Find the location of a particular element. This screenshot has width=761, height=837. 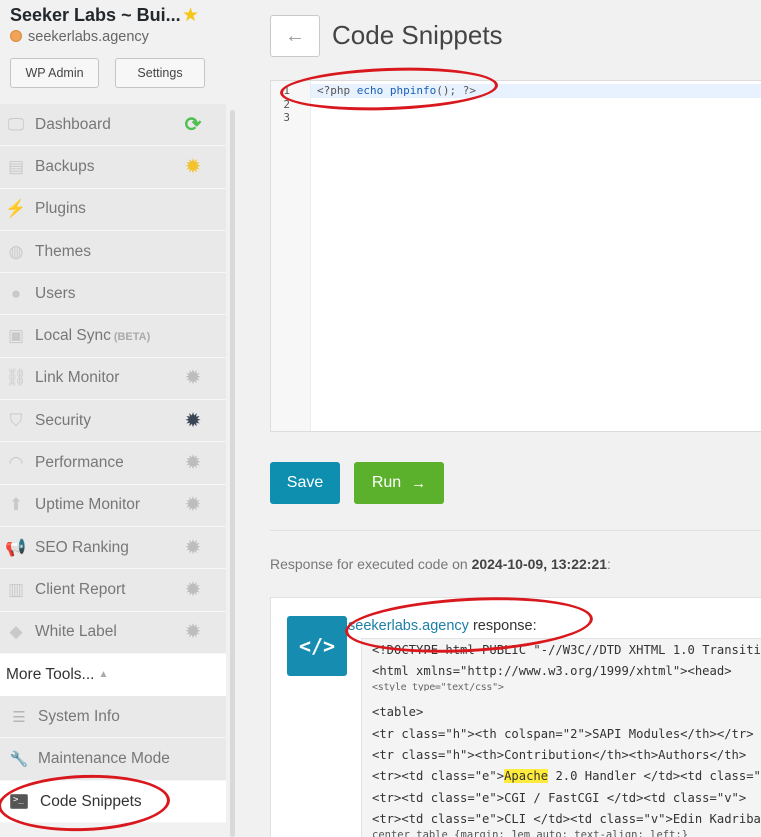

sidebar-item-client-report: ▥ Client Report ✹ is located at coordinates (113, 590).